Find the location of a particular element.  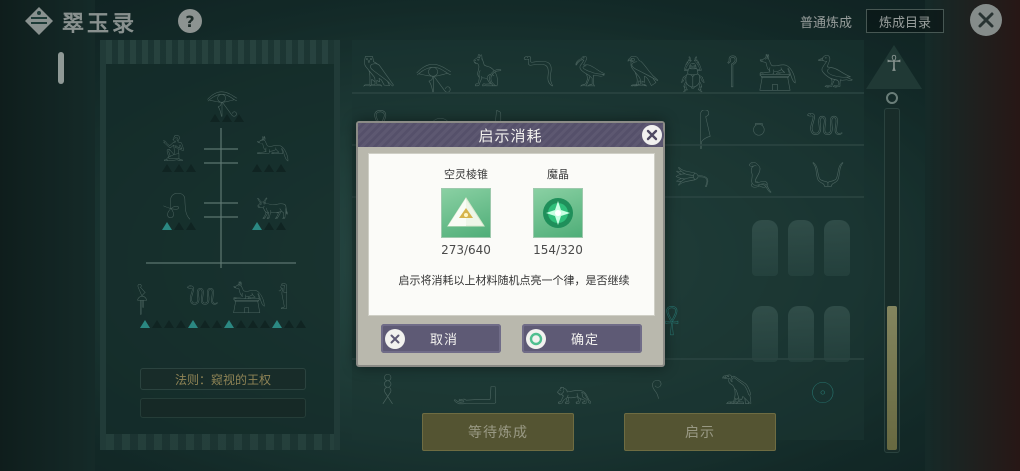

material-name: 空灵棱锥 is located at coordinates (466, 174).